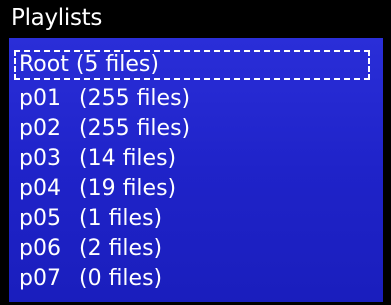  Describe the element at coordinates (121, 278) in the screenshot. I see `list-item-count: (0 files)` at that location.